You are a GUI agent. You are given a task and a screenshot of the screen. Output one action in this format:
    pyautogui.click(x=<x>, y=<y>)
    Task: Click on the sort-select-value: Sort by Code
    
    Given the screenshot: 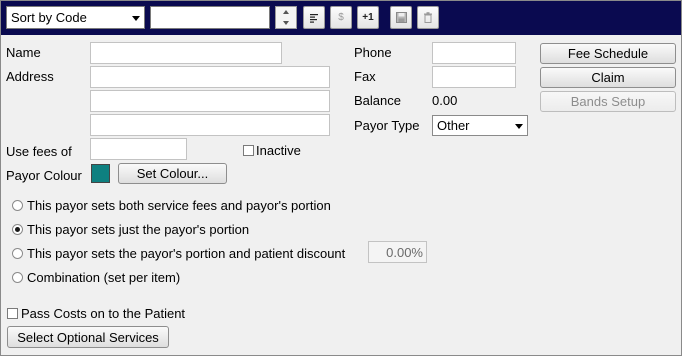 What is the action you would take?
    pyautogui.click(x=49, y=17)
    